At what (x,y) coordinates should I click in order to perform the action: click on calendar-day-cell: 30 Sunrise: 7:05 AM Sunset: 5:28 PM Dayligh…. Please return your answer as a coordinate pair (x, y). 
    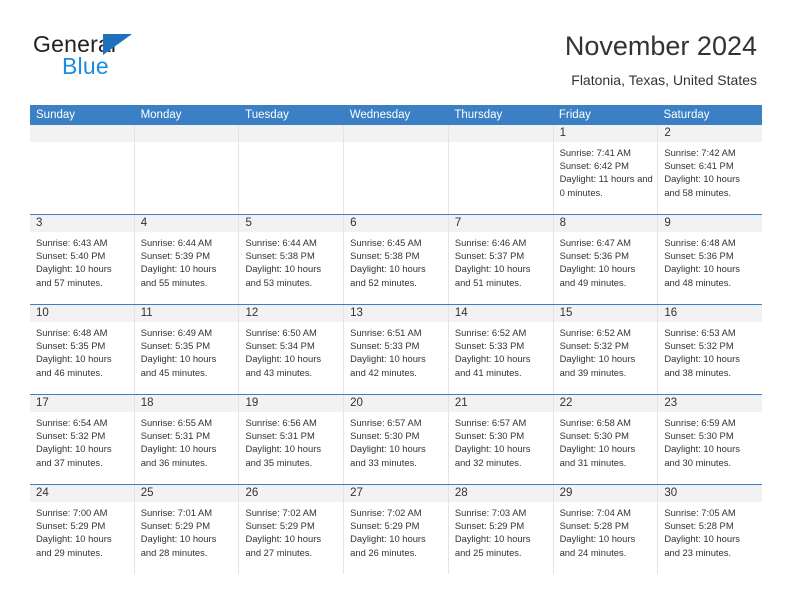
    Looking at the image, I should click on (710, 529).